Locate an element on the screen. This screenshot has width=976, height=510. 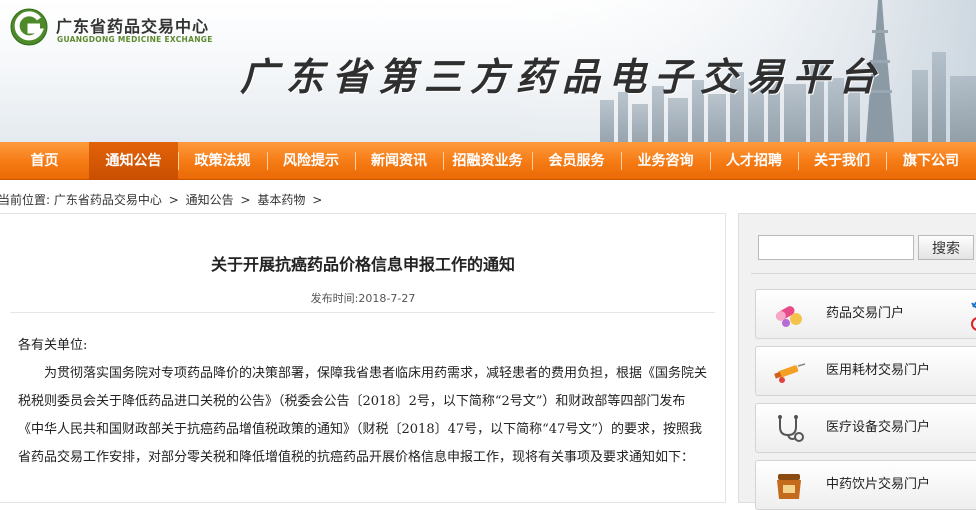
nav-item-notices: 通知公告 is located at coordinates (133, 161).